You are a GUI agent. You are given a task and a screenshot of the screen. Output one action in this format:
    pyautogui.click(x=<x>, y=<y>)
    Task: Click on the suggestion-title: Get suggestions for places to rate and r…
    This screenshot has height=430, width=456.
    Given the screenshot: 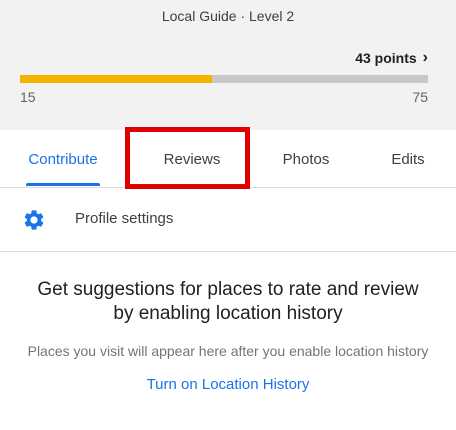 What is the action you would take?
    pyautogui.click(x=228, y=302)
    